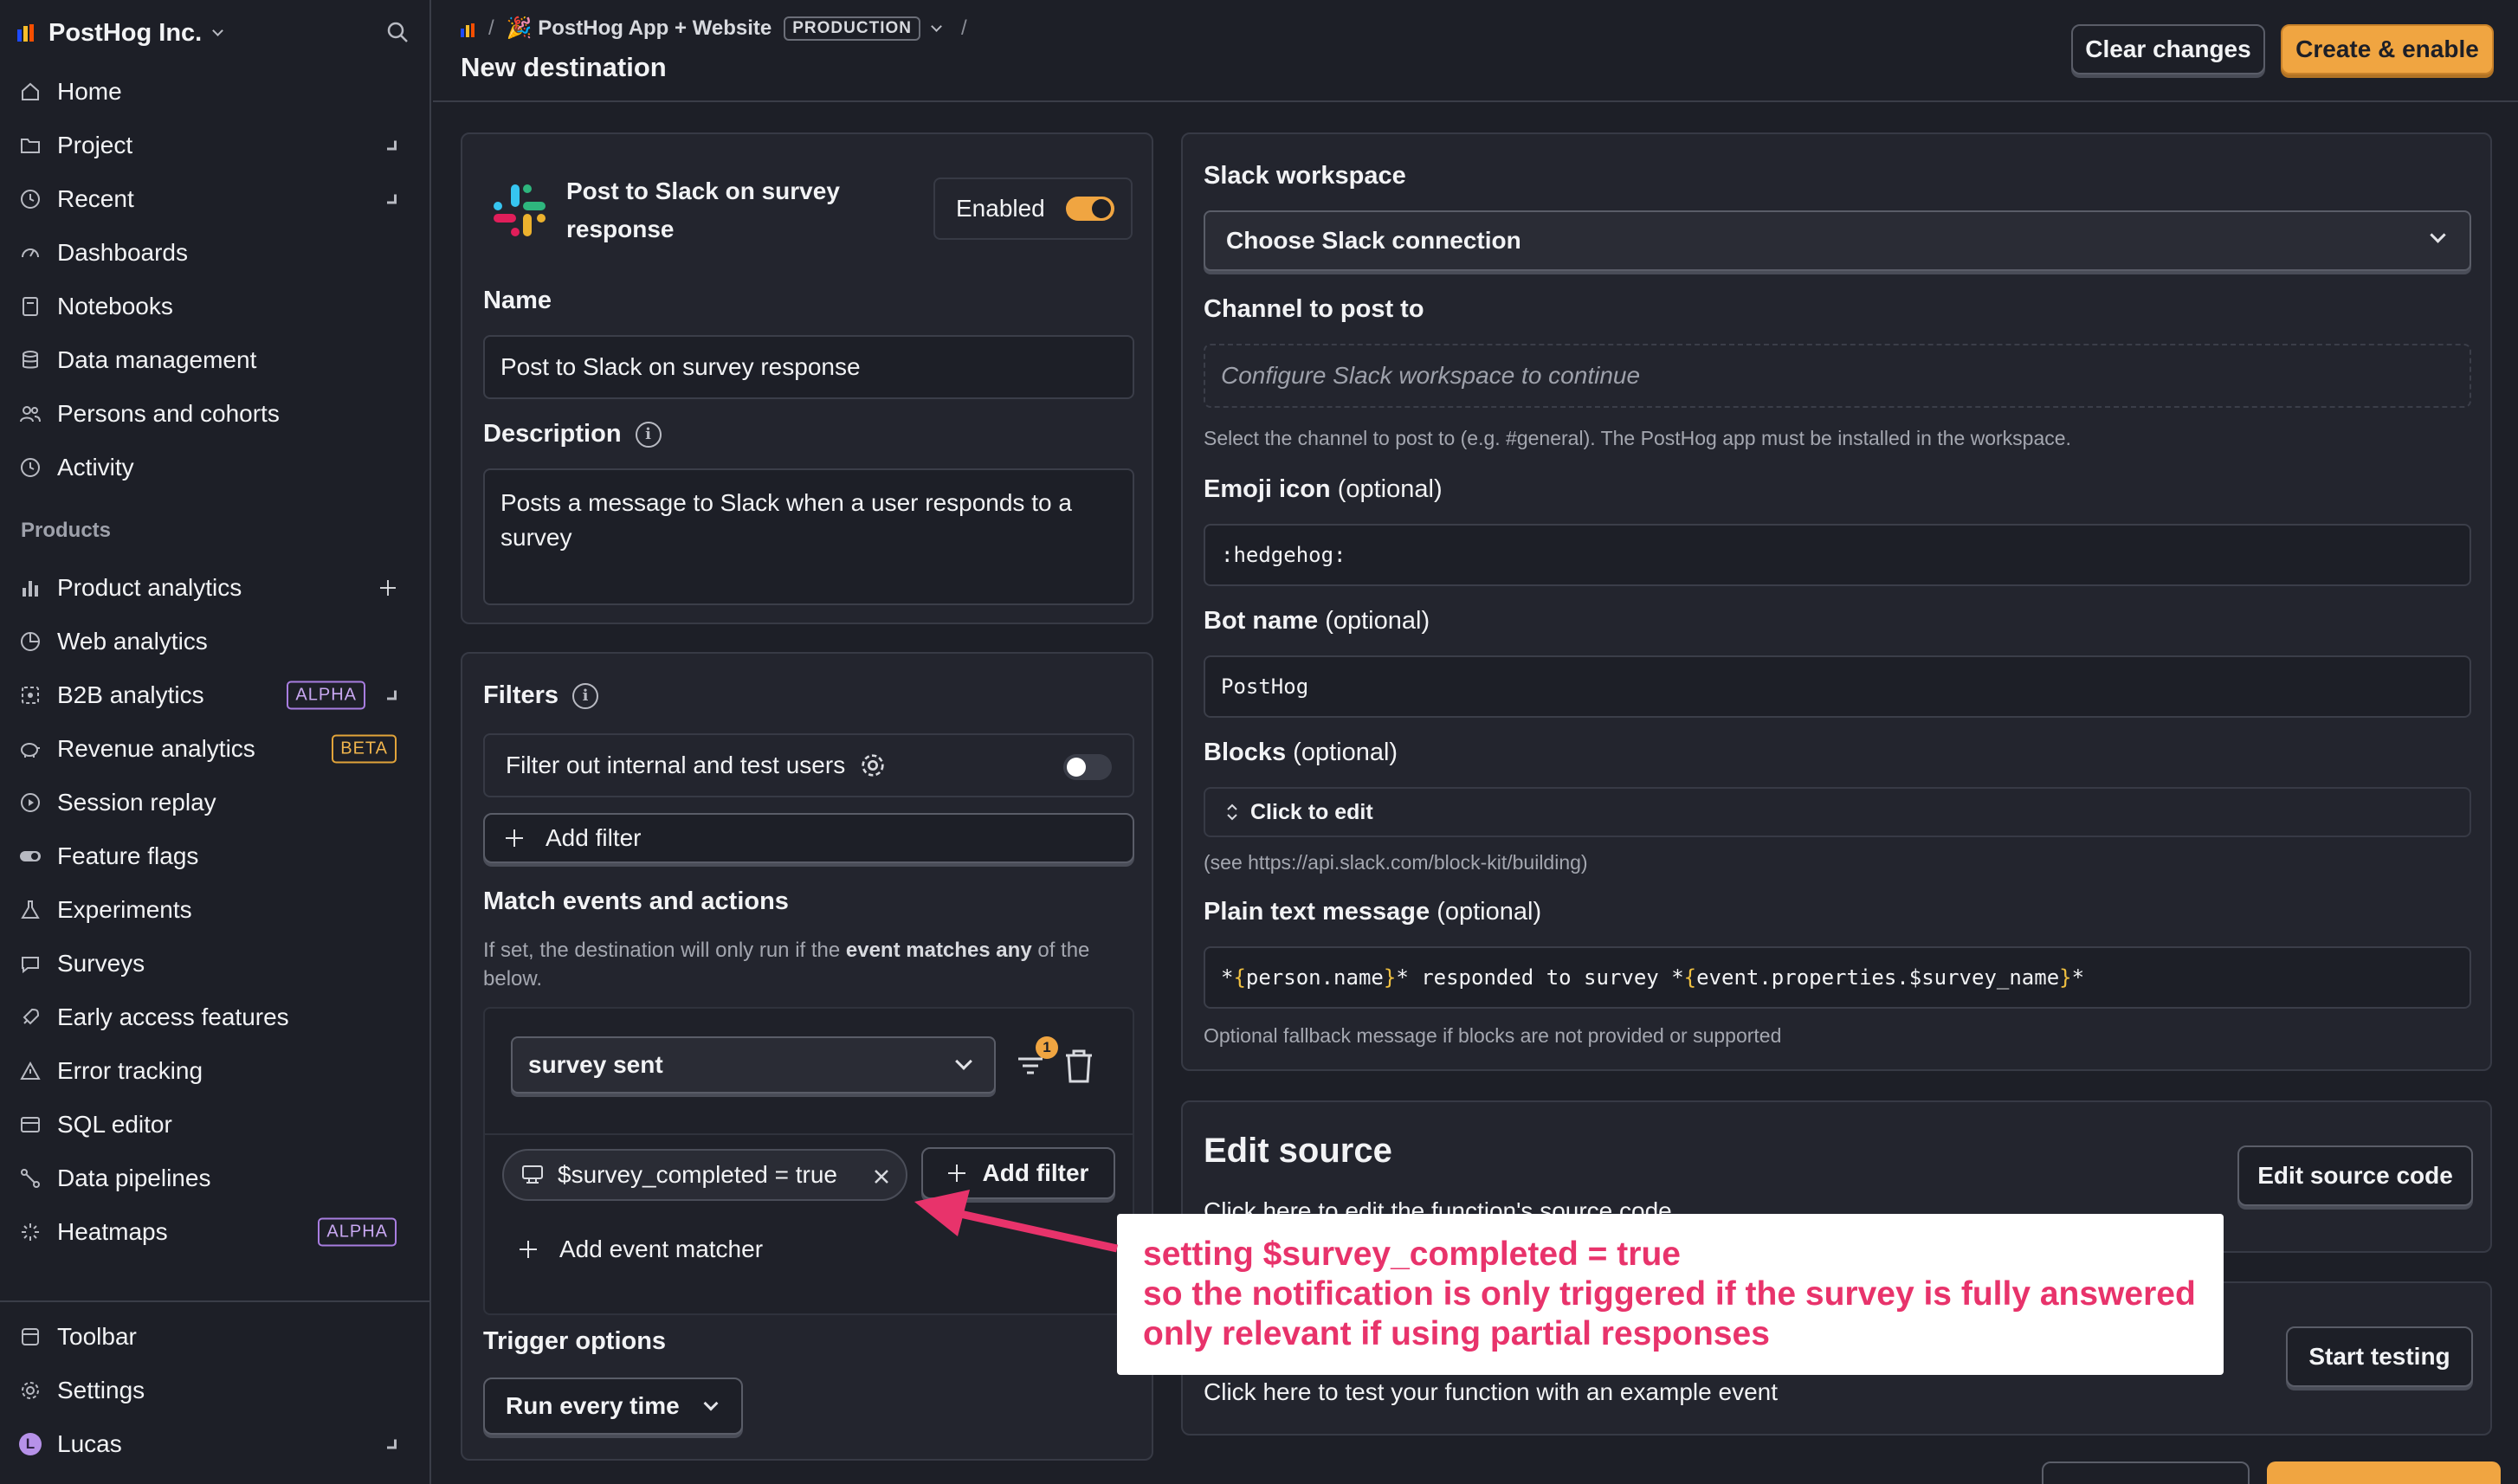  I want to click on folder-icon, so click(30, 145).